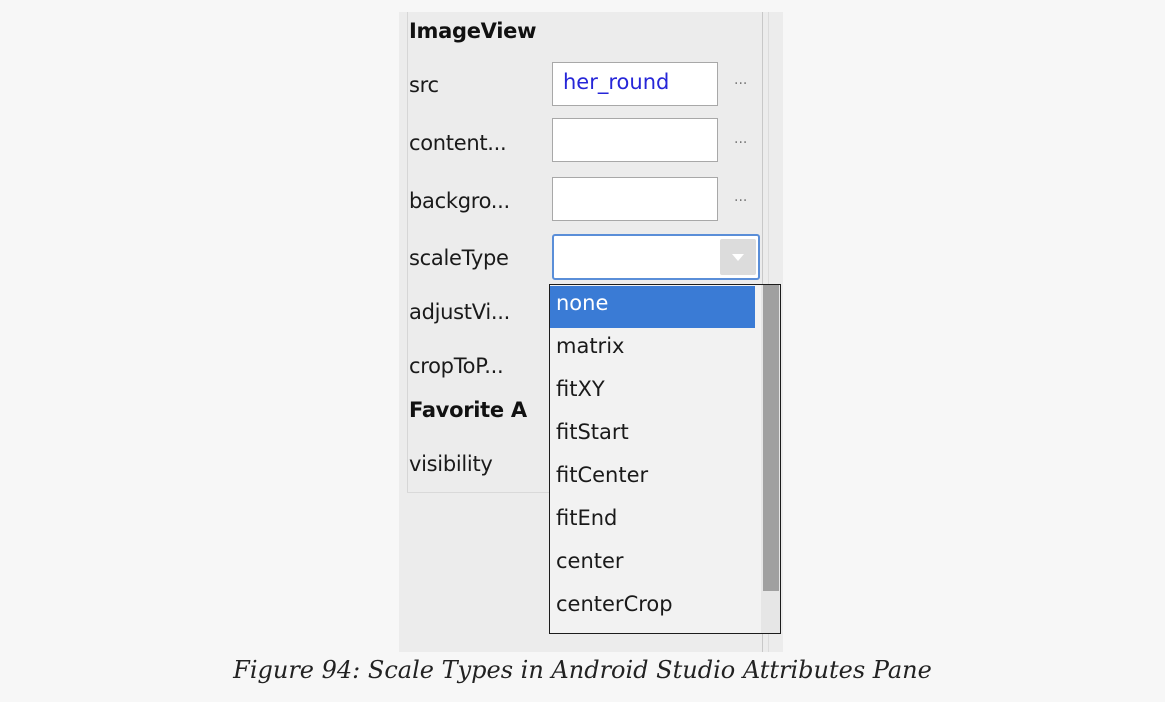 The image size is (1165, 702). I want to click on pane-left-border, so click(407, 252).